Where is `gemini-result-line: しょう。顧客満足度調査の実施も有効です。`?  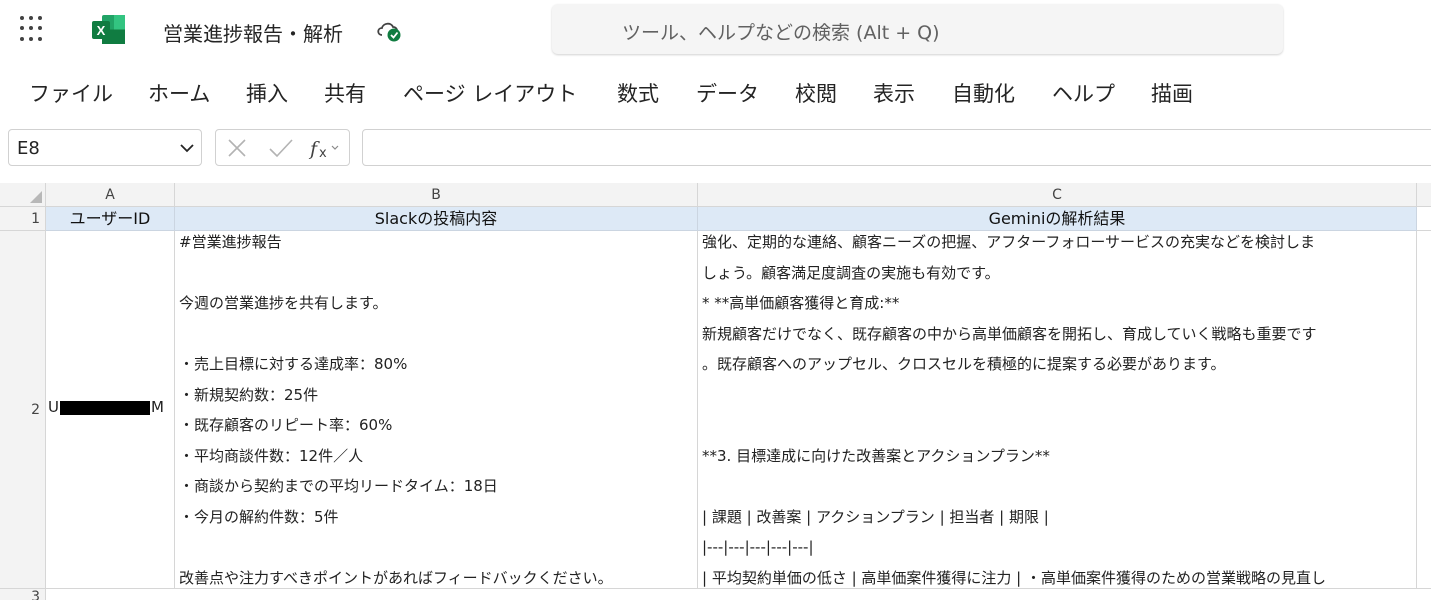
gemini-result-line: しょう。顧客満足度調査の実施も有効です。 is located at coordinates (851, 272).